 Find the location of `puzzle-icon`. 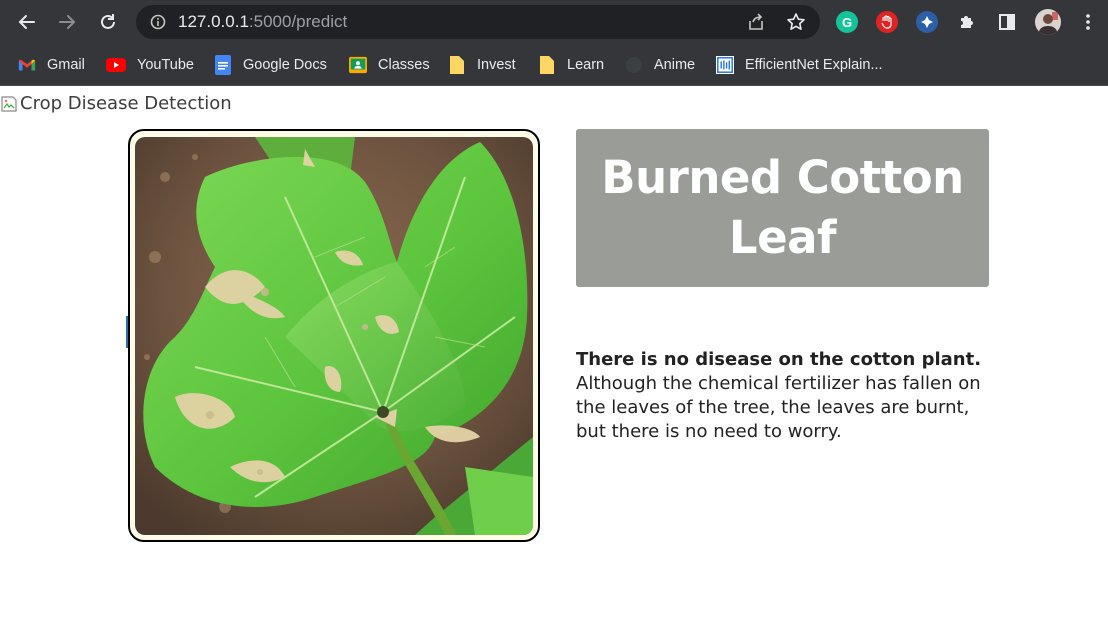

puzzle-icon is located at coordinates (967, 22).